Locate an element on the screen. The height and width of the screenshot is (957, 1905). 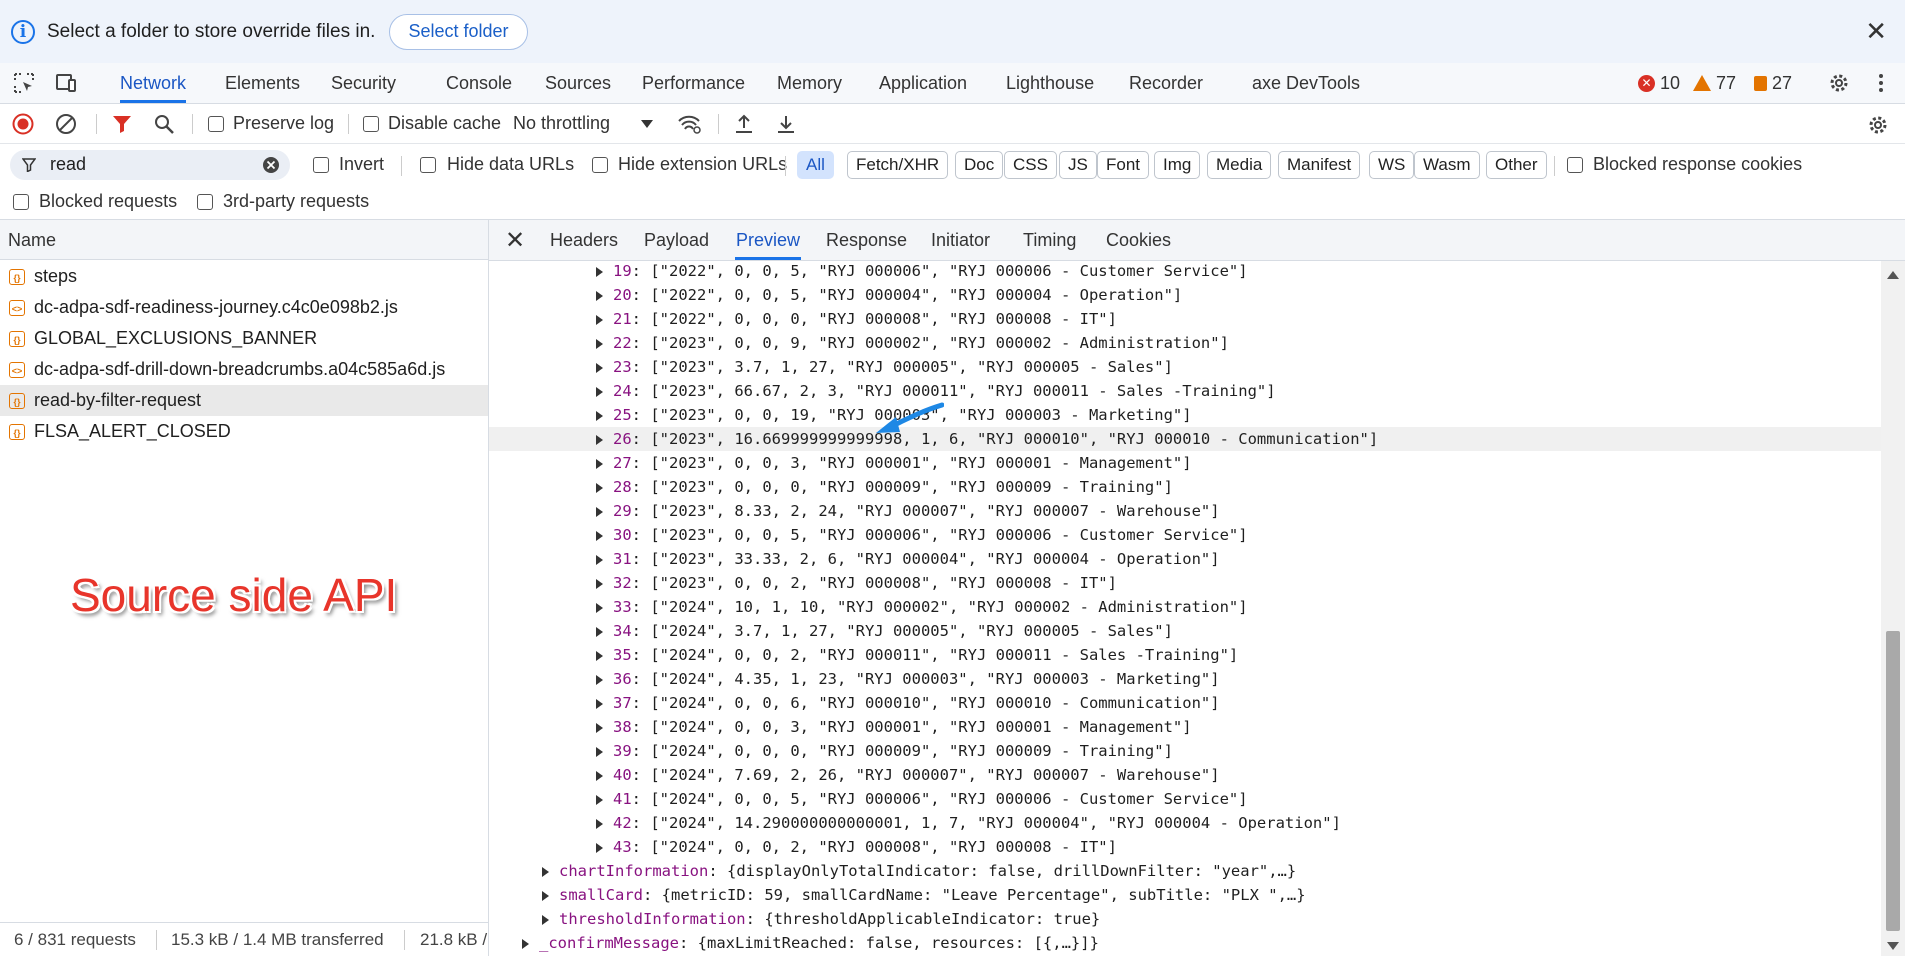
close-detail-icon: ✕ is located at coordinates (515, 240).